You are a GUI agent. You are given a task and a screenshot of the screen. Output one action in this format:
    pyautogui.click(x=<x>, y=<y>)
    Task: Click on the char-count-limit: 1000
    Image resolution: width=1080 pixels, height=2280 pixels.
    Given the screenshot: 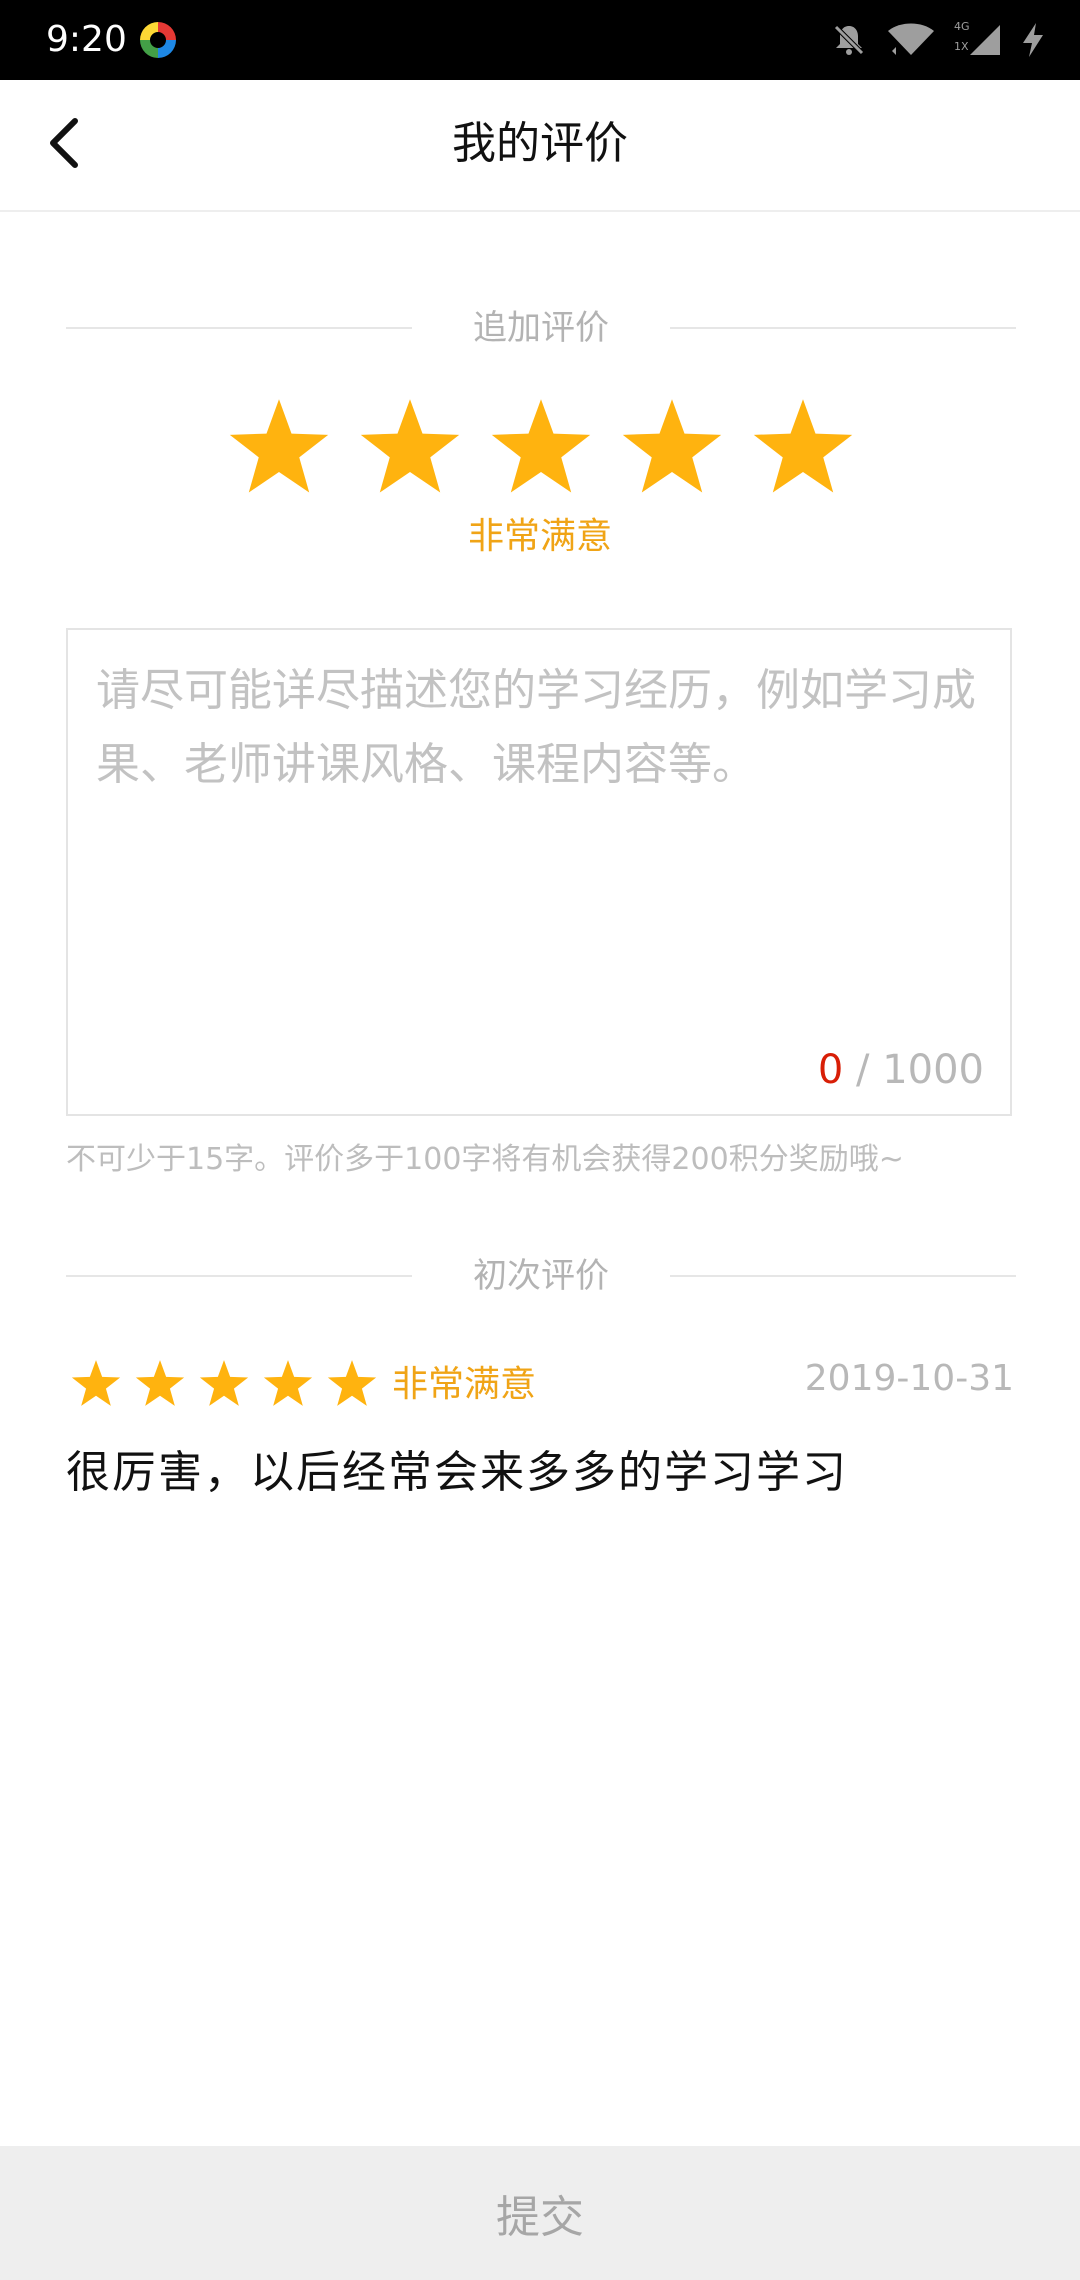 What is the action you would take?
    pyautogui.click(x=933, y=1070)
    